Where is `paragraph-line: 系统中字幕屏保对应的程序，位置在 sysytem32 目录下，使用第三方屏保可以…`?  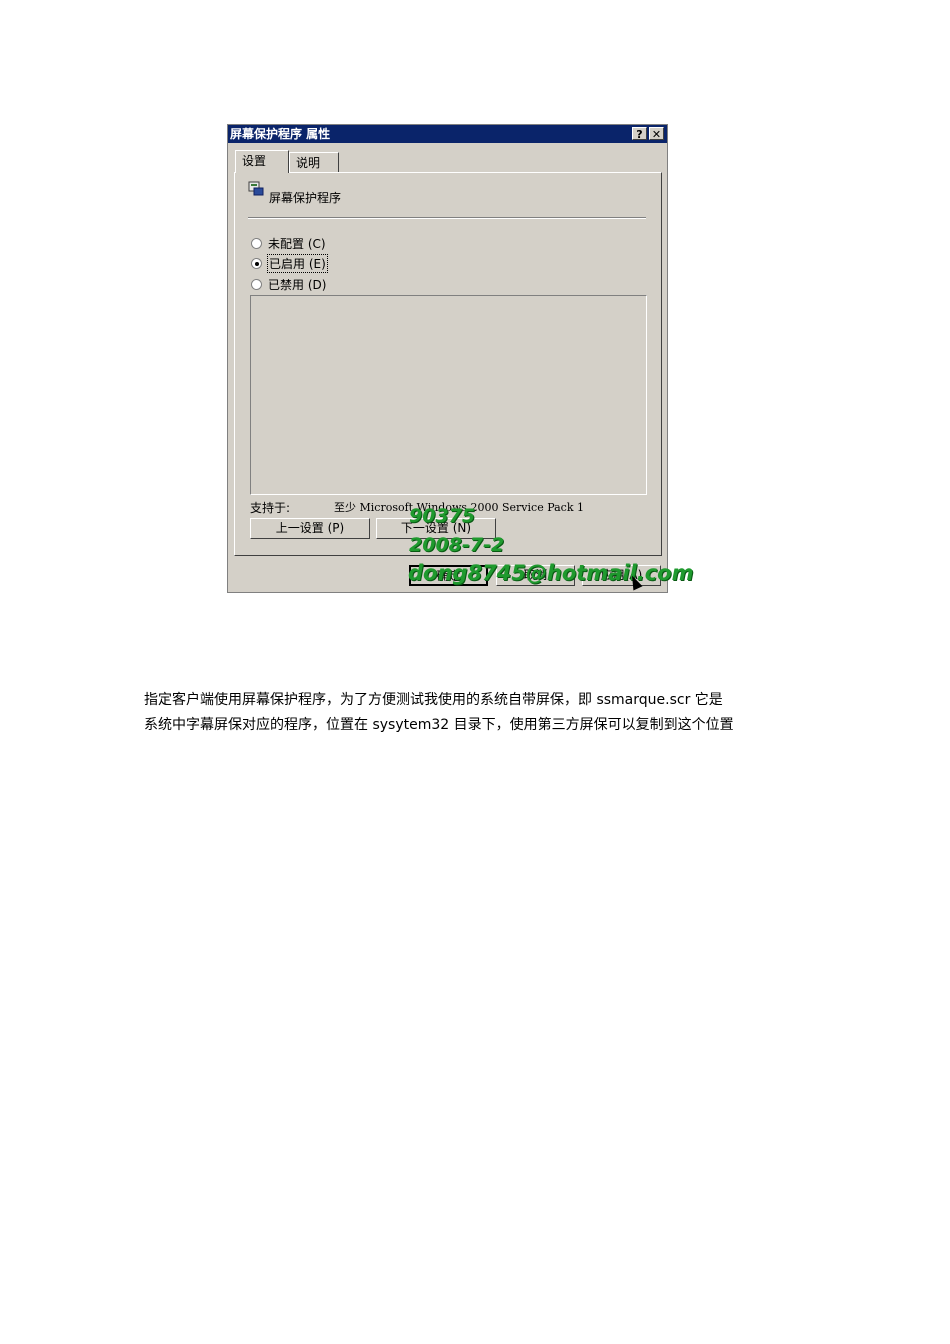
paragraph-line: 系统中字幕屏保对应的程序，位置在 sysytem32 目录下，使用第三方屏保可以… is located at coordinates (439, 725).